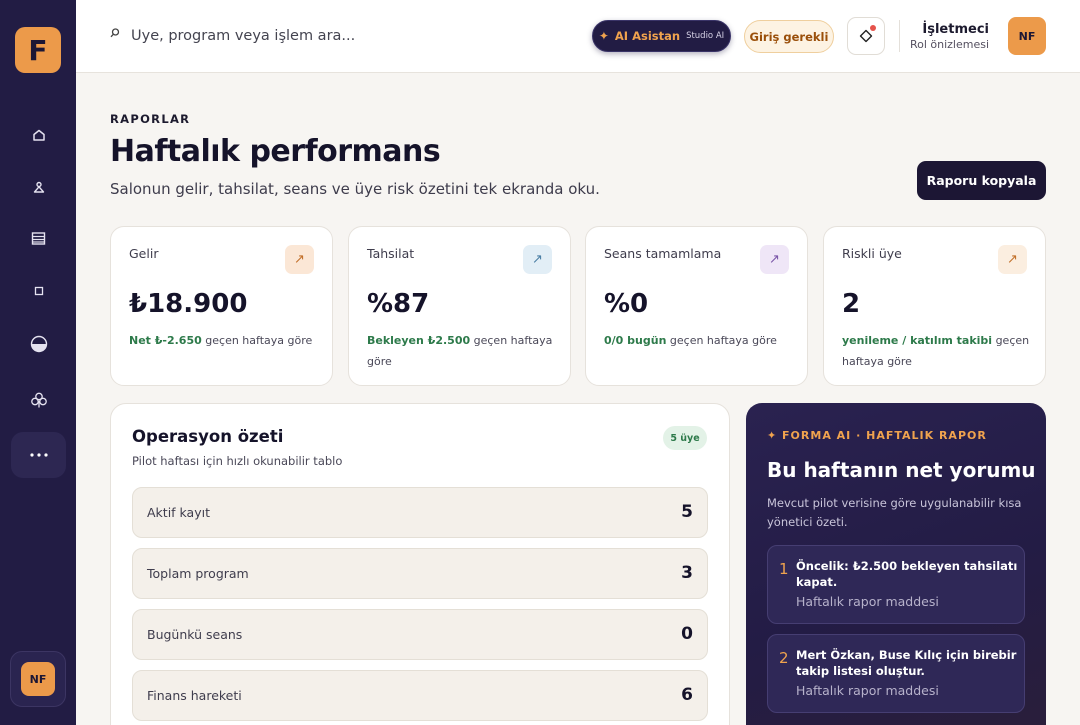  What do you see at coordinates (461, 351) in the screenshot?
I see `kpi-note: Bekleyen ₺2.500 geçen haftaya göre` at bounding box center [461, 351].